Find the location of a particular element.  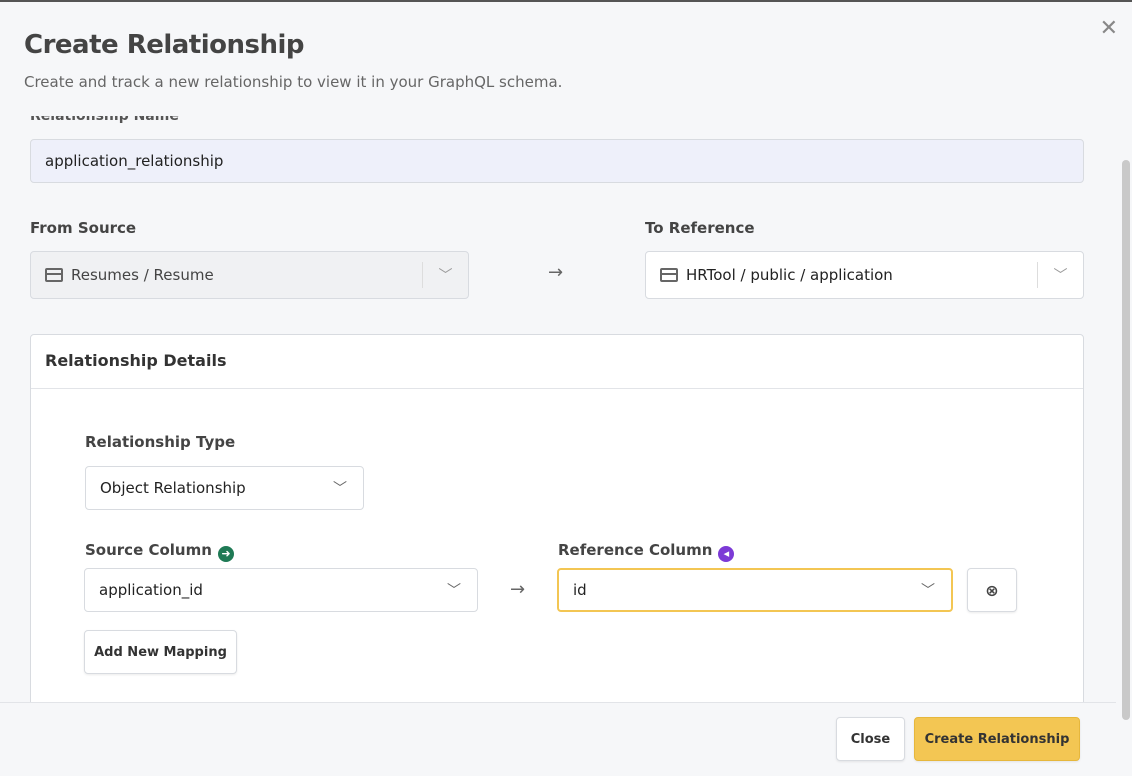

close-button: Close is located at coordinates (870, 739).